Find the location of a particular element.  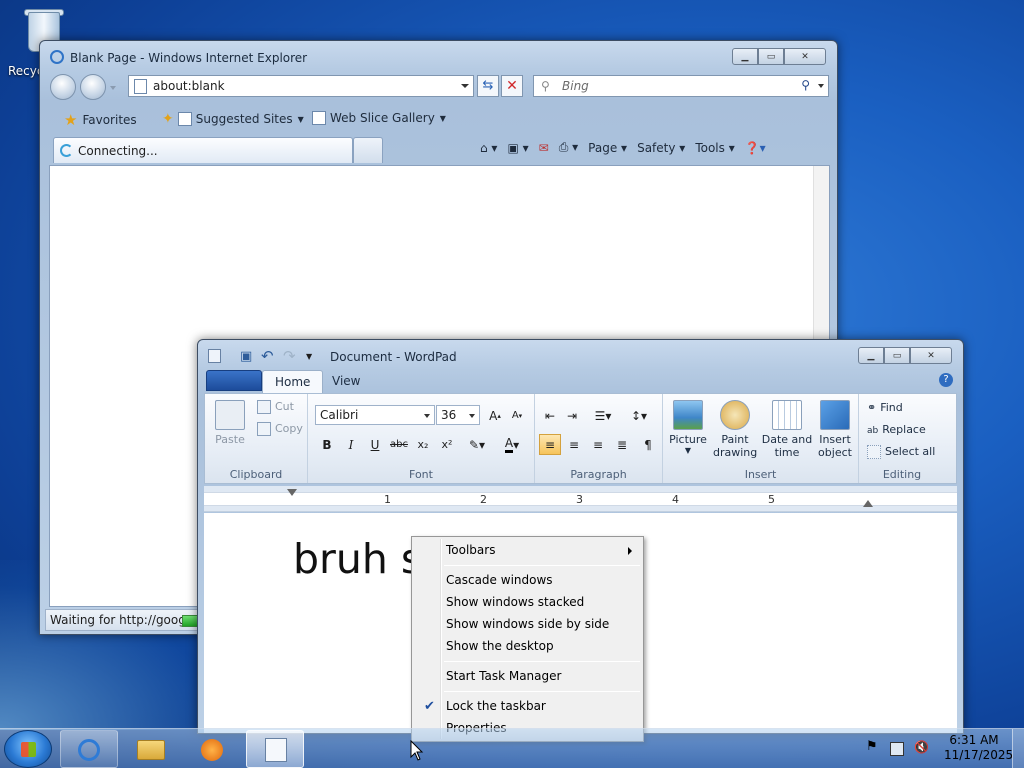

menu-item-show-desktop: Show the desktop is located at coordinates (527, 646).